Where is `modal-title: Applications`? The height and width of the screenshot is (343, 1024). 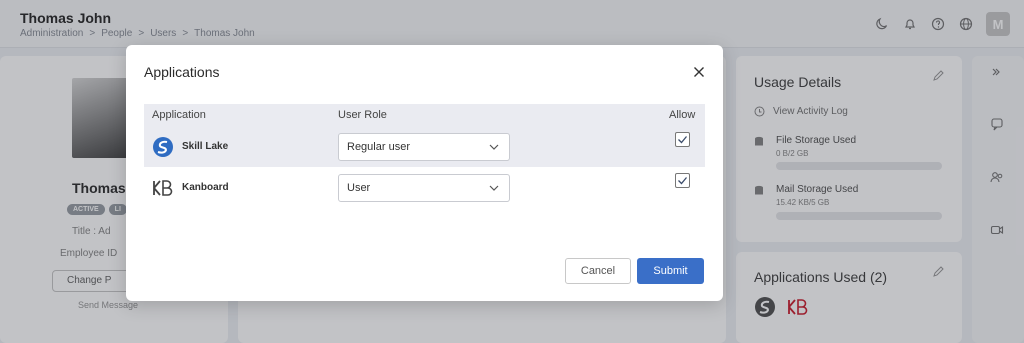 modal-title: Applications is located at coordinates (182, 72).